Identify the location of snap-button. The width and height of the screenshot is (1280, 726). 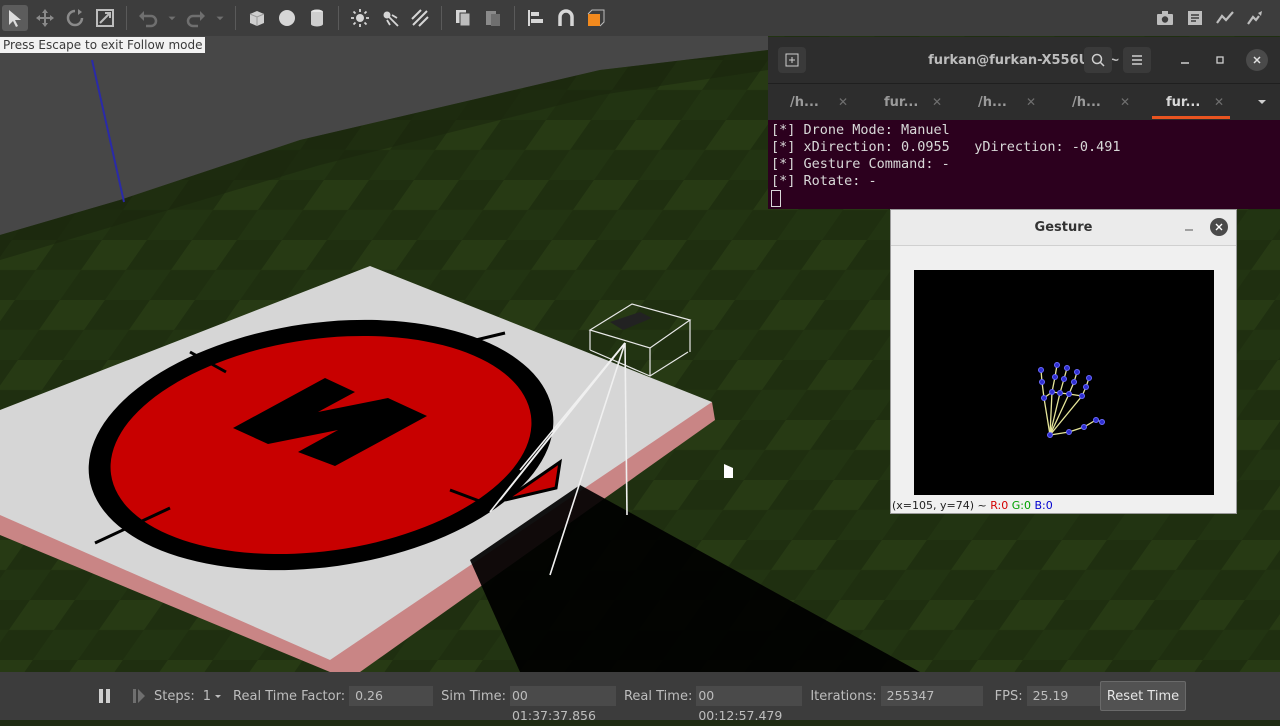
(566, 18).